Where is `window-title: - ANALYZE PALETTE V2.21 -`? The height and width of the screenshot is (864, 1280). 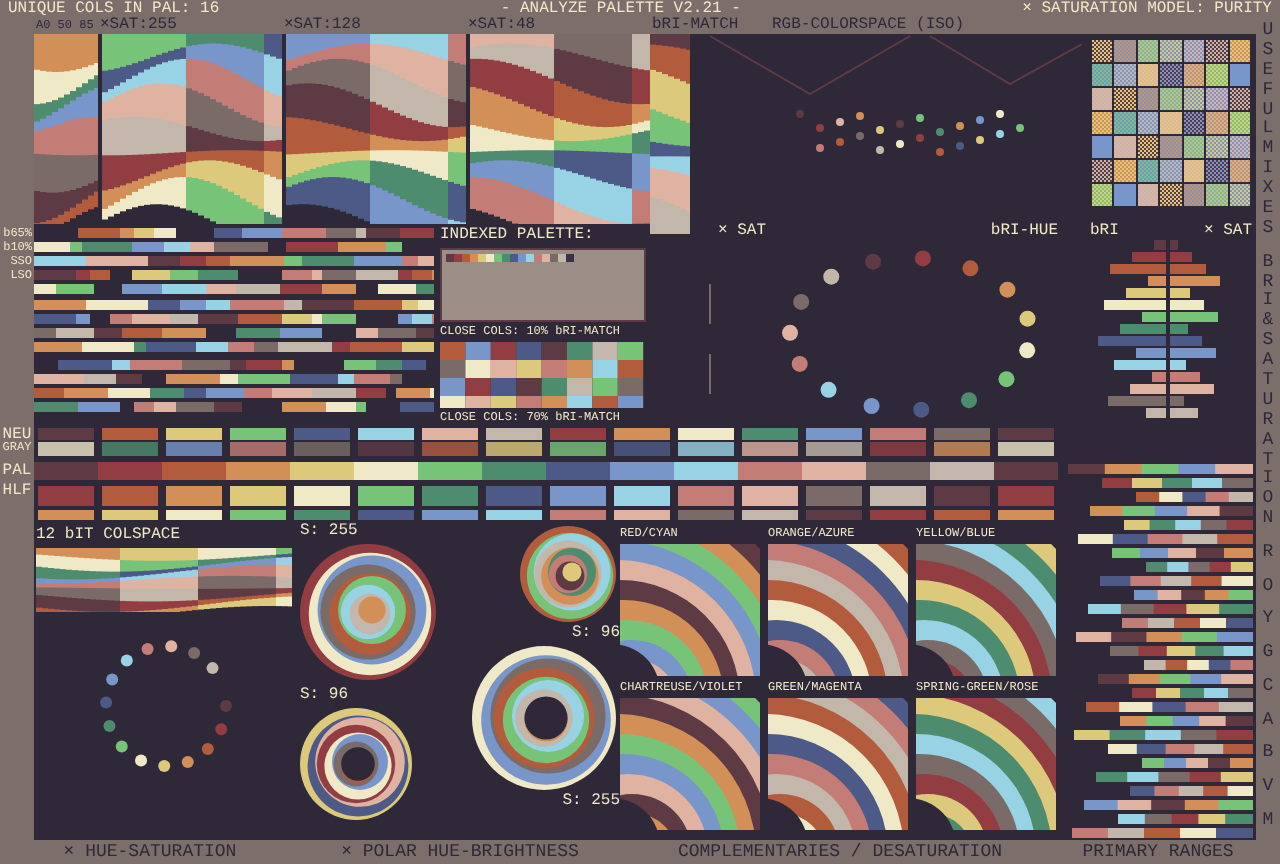 window-title: - ANALYZE PALETTE V2.21 - is located at coordinates (620, 9).